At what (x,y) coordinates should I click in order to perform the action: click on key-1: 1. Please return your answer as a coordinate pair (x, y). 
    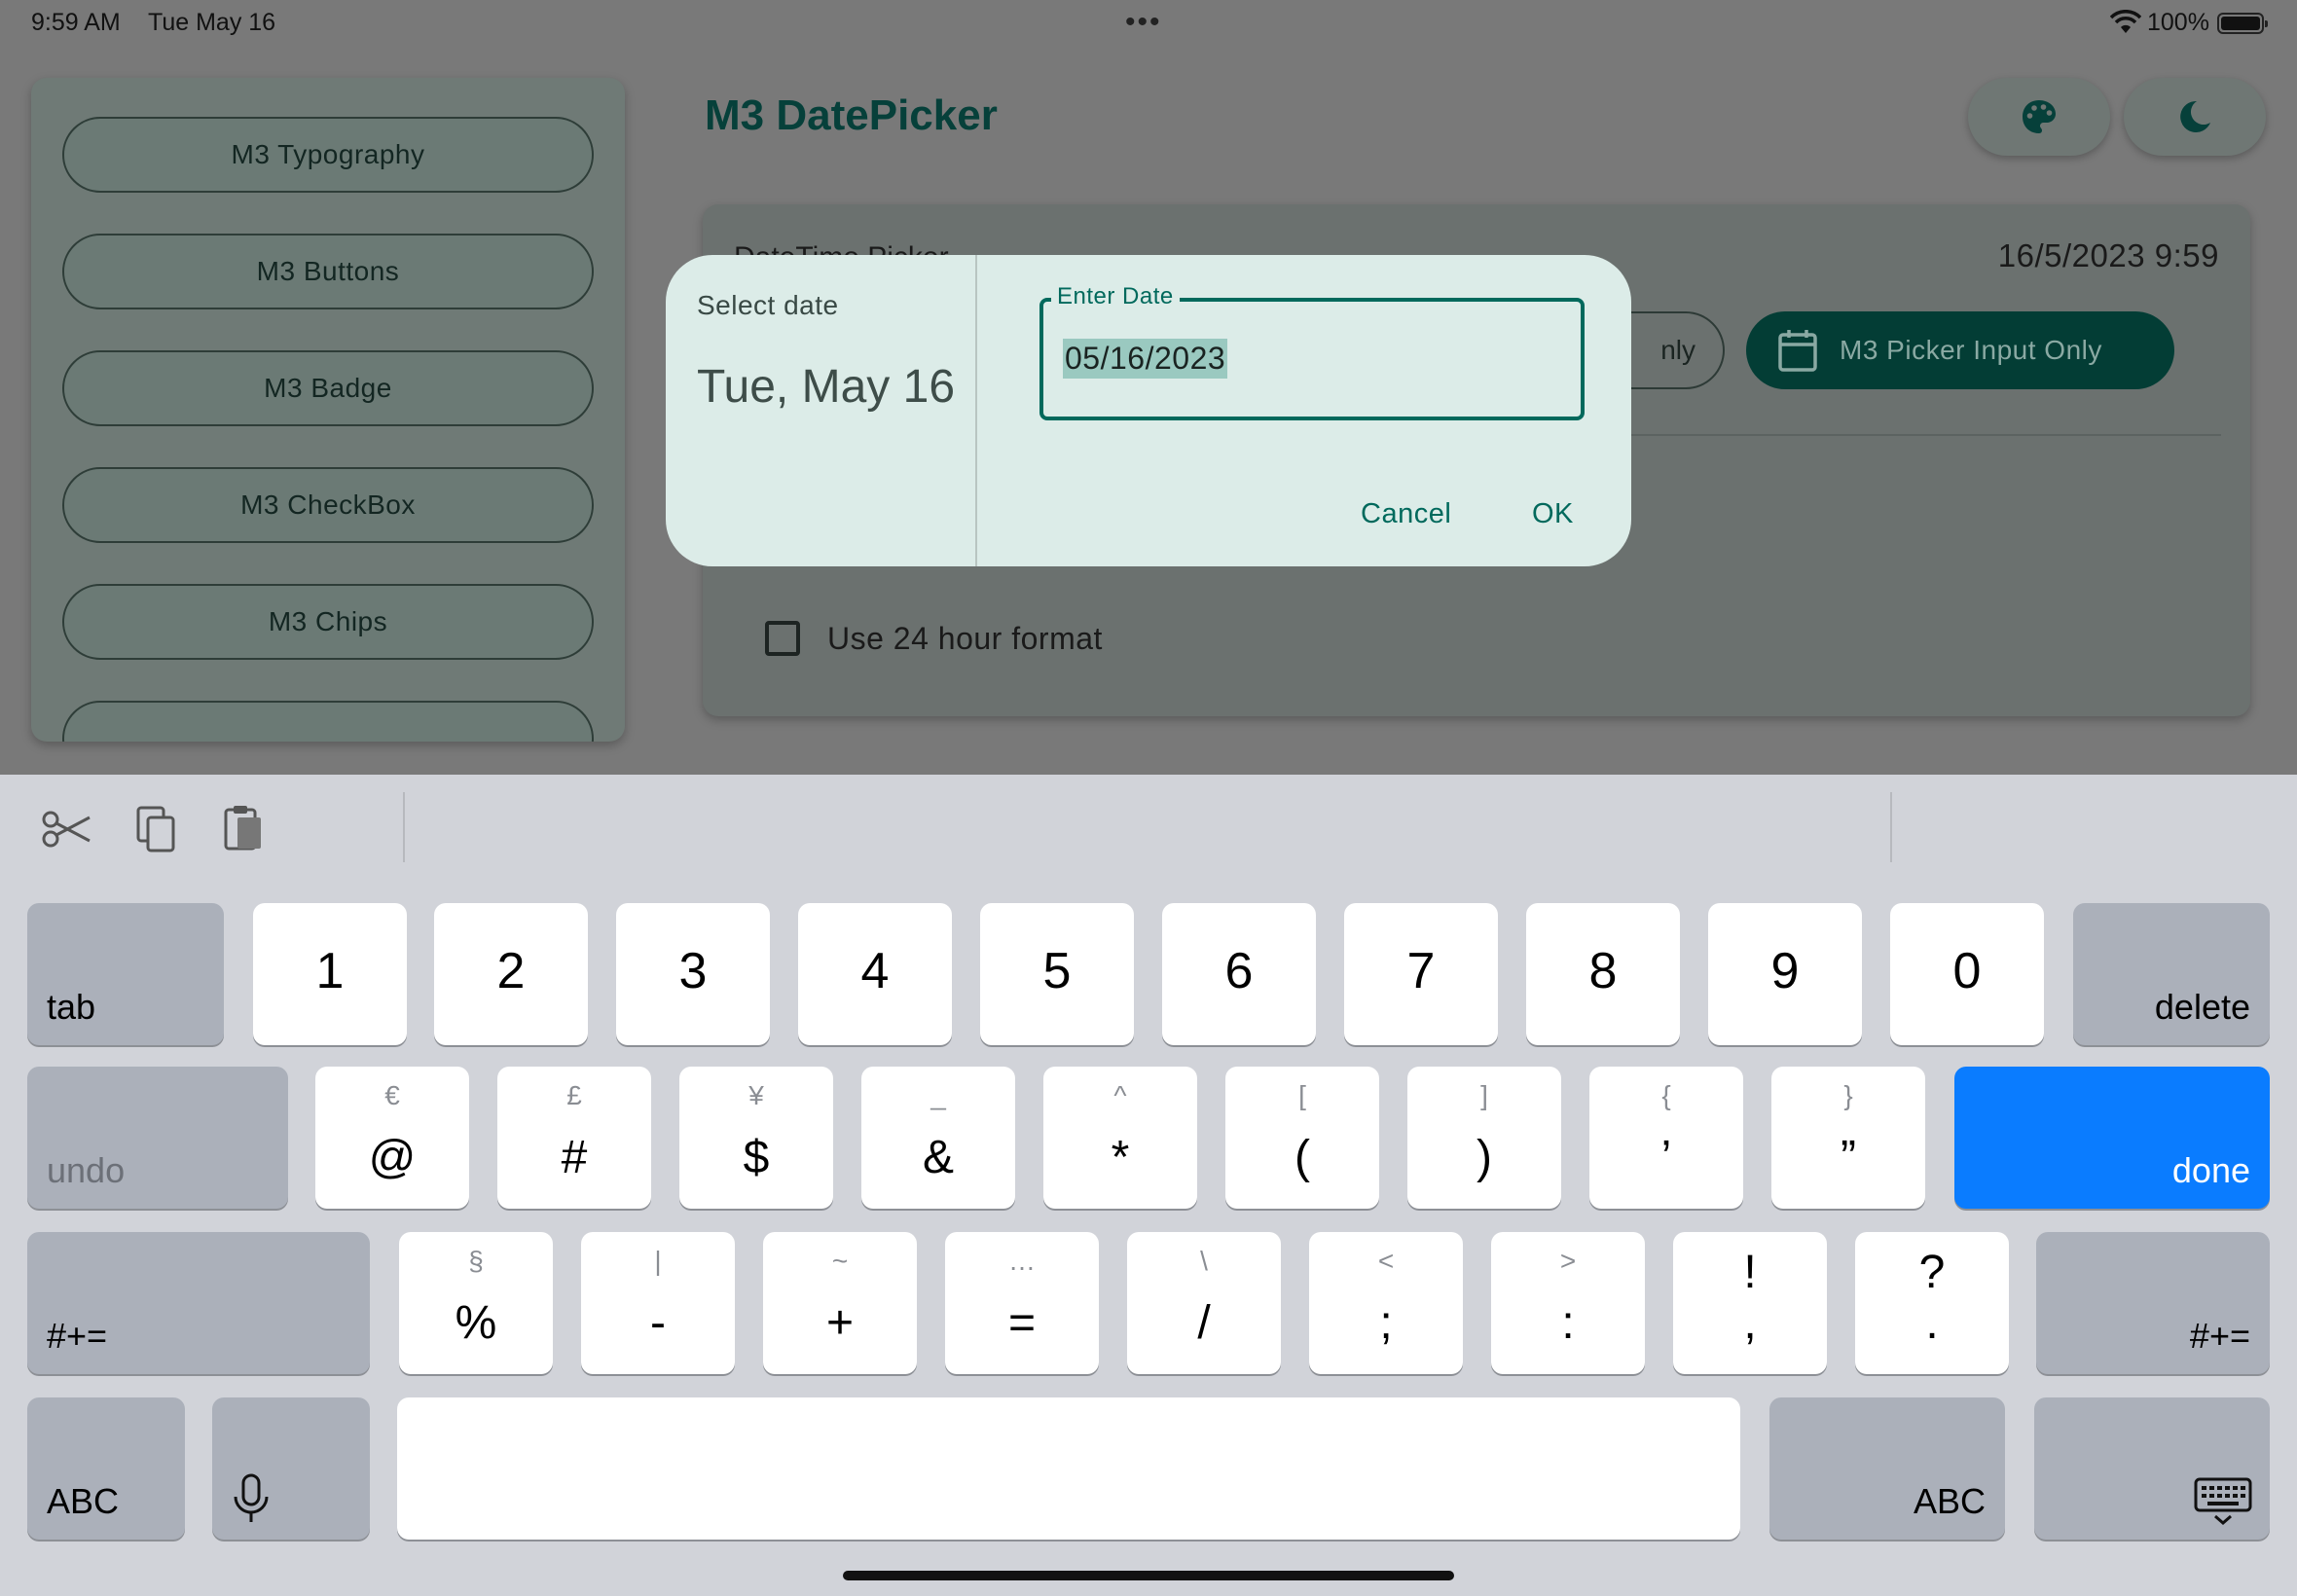
    Looking at the image, I should click on (330, 974).